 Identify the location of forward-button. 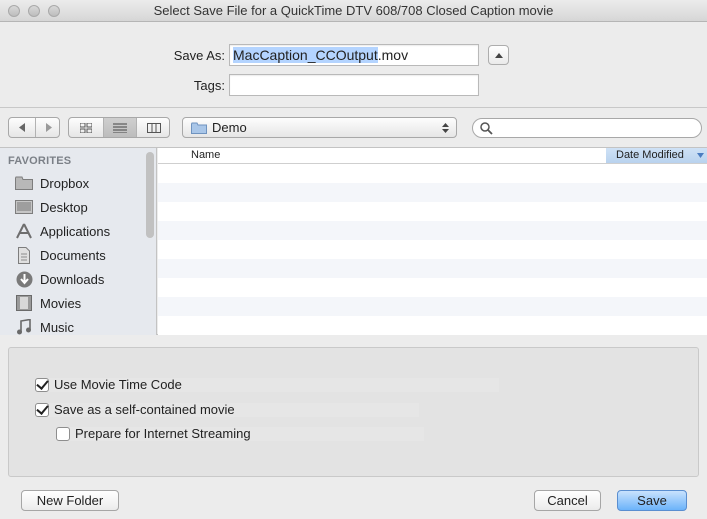
(47, 127).